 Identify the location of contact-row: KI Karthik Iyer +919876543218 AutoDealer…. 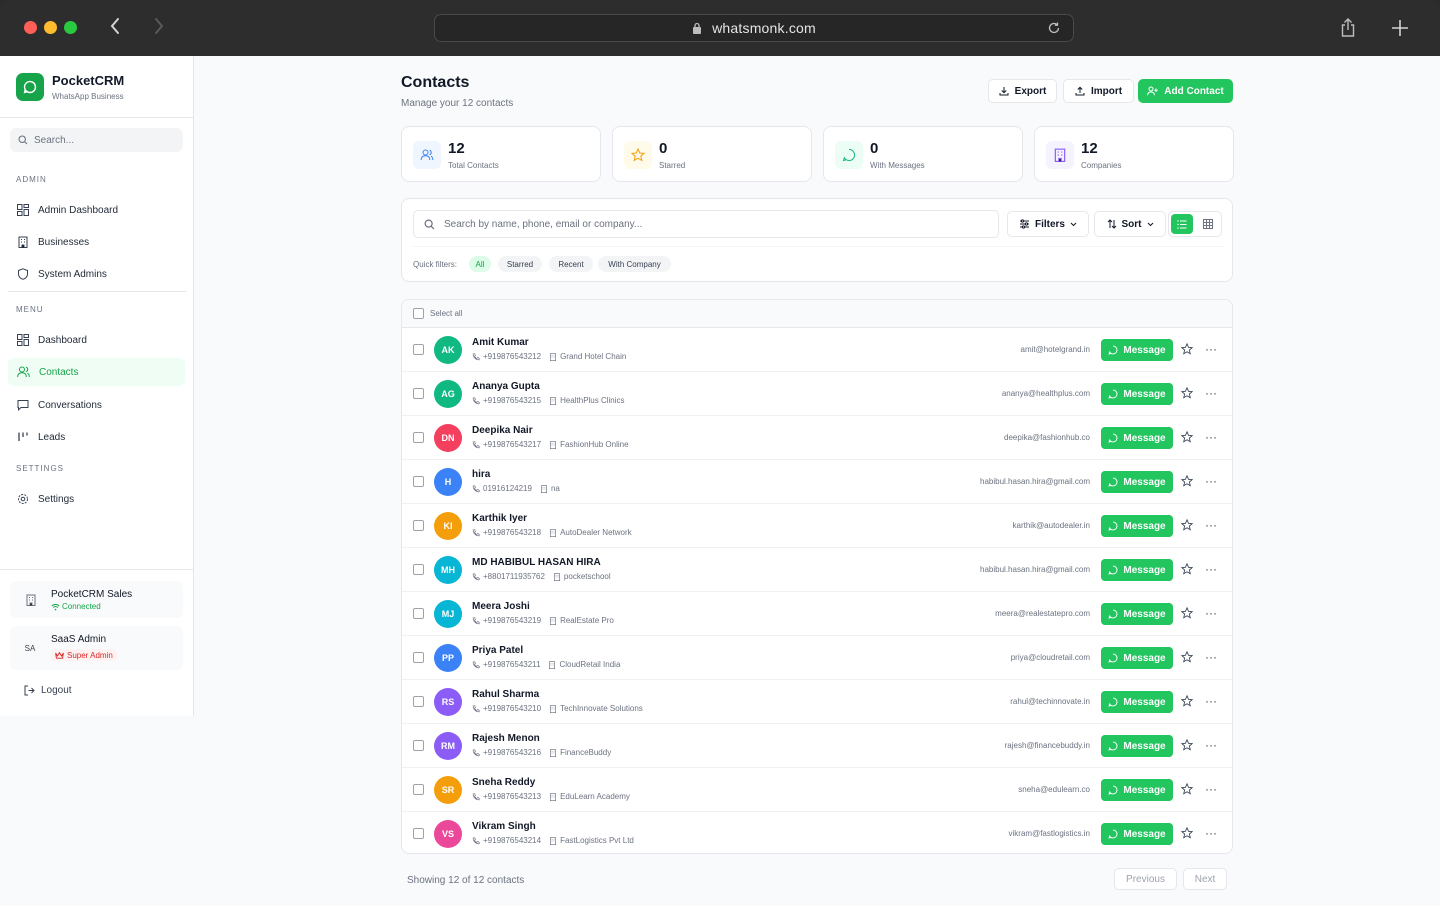
(817, 526).